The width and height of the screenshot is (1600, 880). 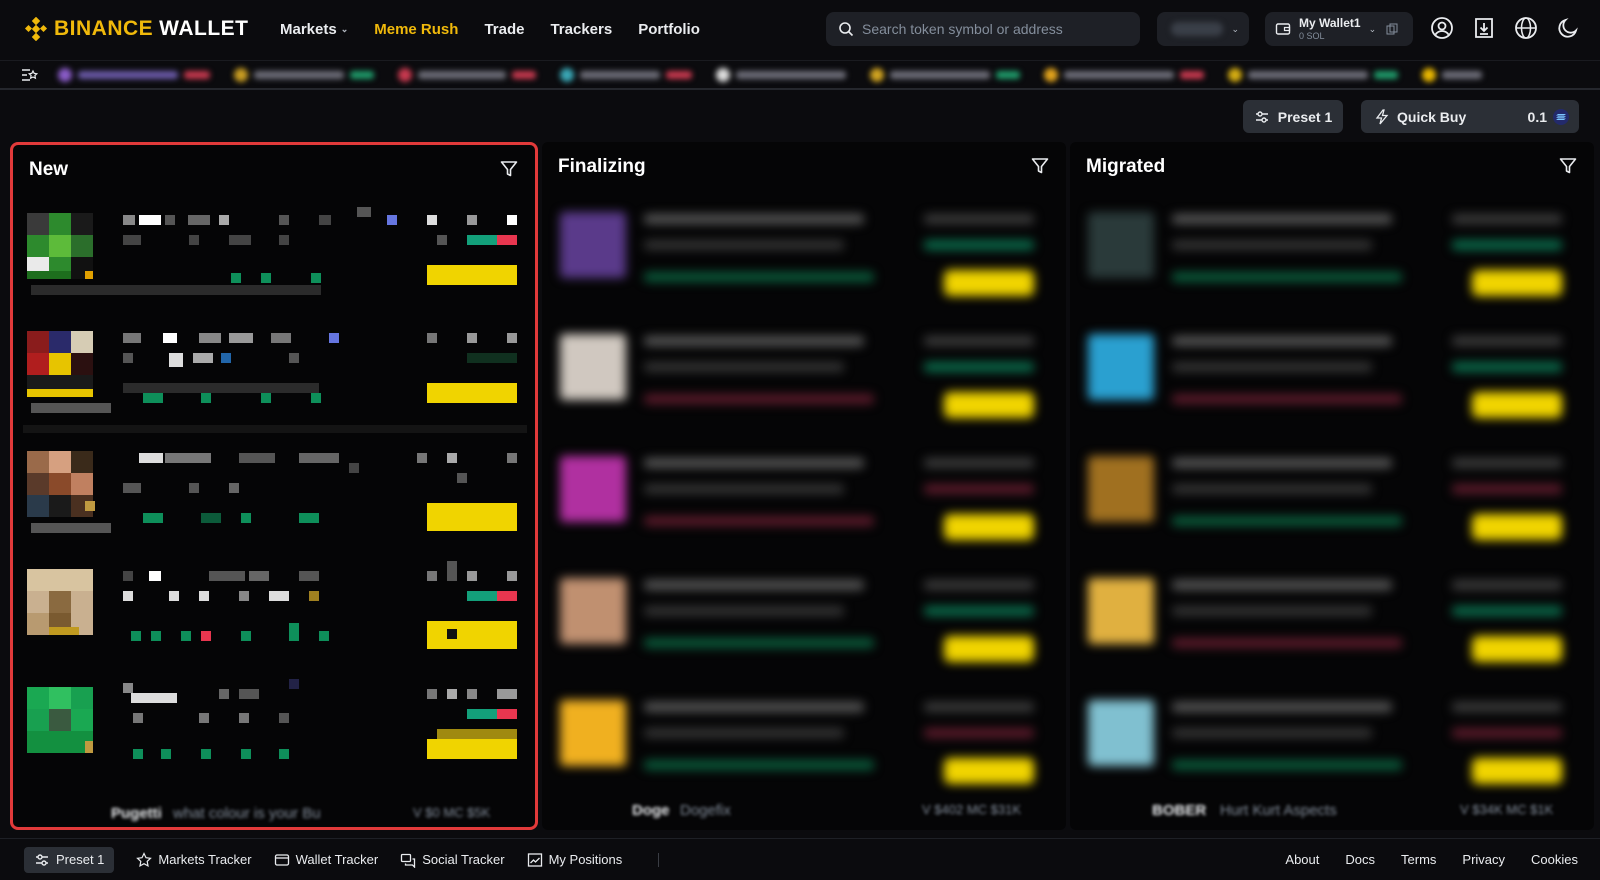 I want to click on binance-wallet-logo: BINANCE WALLET, so click(x=139, y=29).